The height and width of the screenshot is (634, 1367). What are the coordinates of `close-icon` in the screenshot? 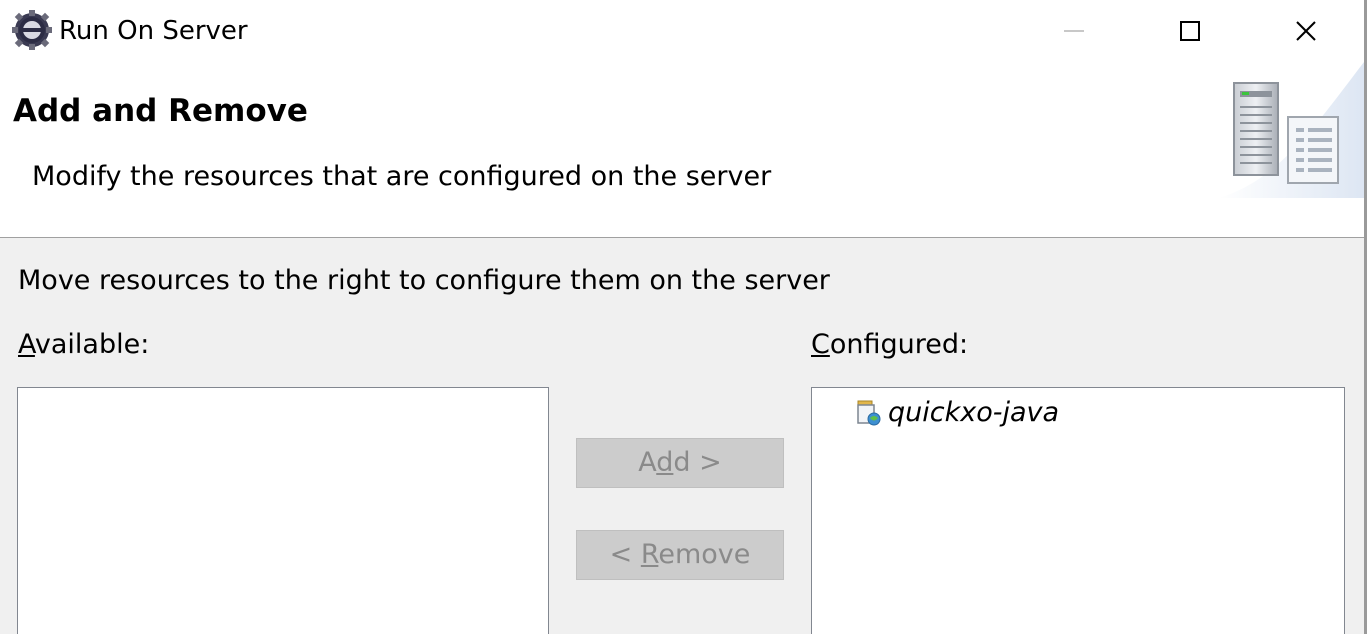 It's located at (1306, 31).